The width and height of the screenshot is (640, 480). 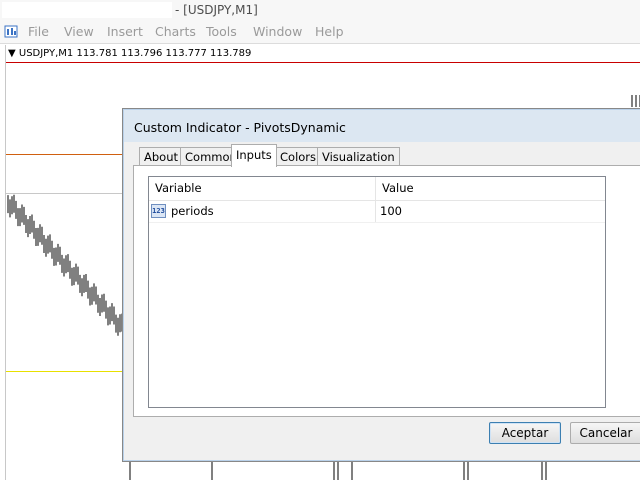 I want to click on menu-tools: Tools, so click(x=221, y=31).